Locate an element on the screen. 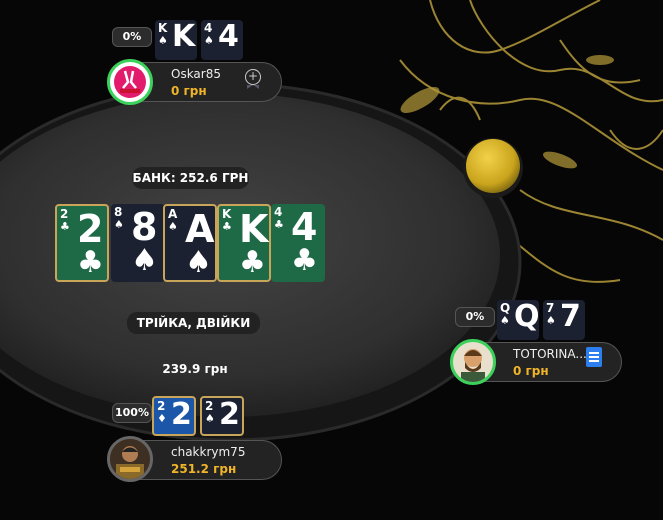 This screenshot has height=520, width=663. player-stack-bottom: 251.2 грн is located at coordinates (204, 469).